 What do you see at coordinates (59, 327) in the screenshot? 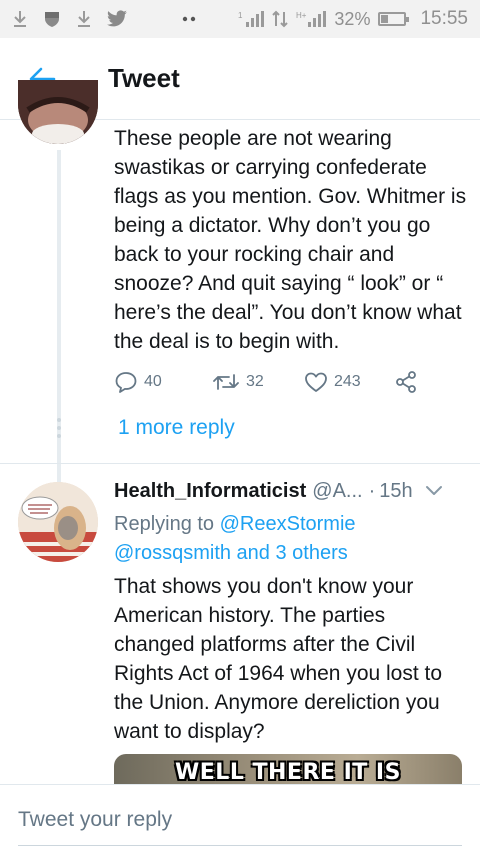
I see `thread-connector` at bounding box center [59, 327].